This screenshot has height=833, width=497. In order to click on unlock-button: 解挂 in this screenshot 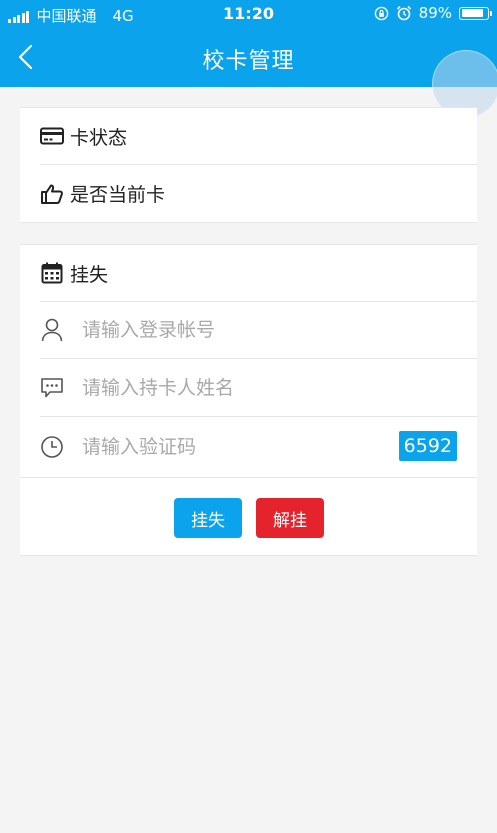, I will do `click(290, 518)`.